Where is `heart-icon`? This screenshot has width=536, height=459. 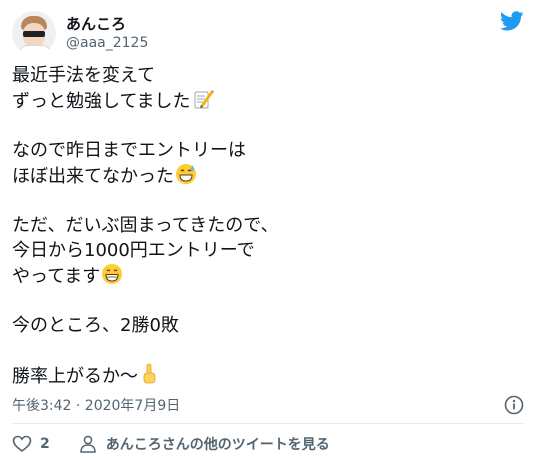
heart-icon is located at coordinates (22, 444).